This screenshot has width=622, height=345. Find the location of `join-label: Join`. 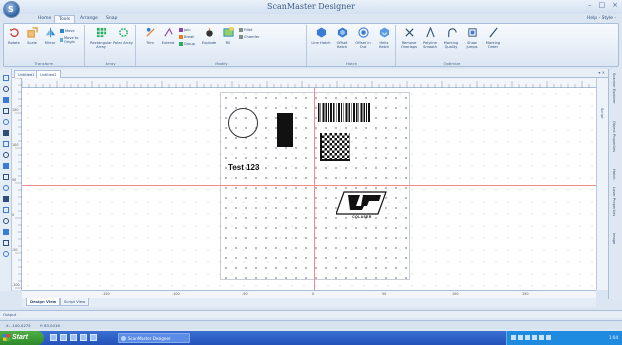

join-label: Join is located at coordinates (187, 30).